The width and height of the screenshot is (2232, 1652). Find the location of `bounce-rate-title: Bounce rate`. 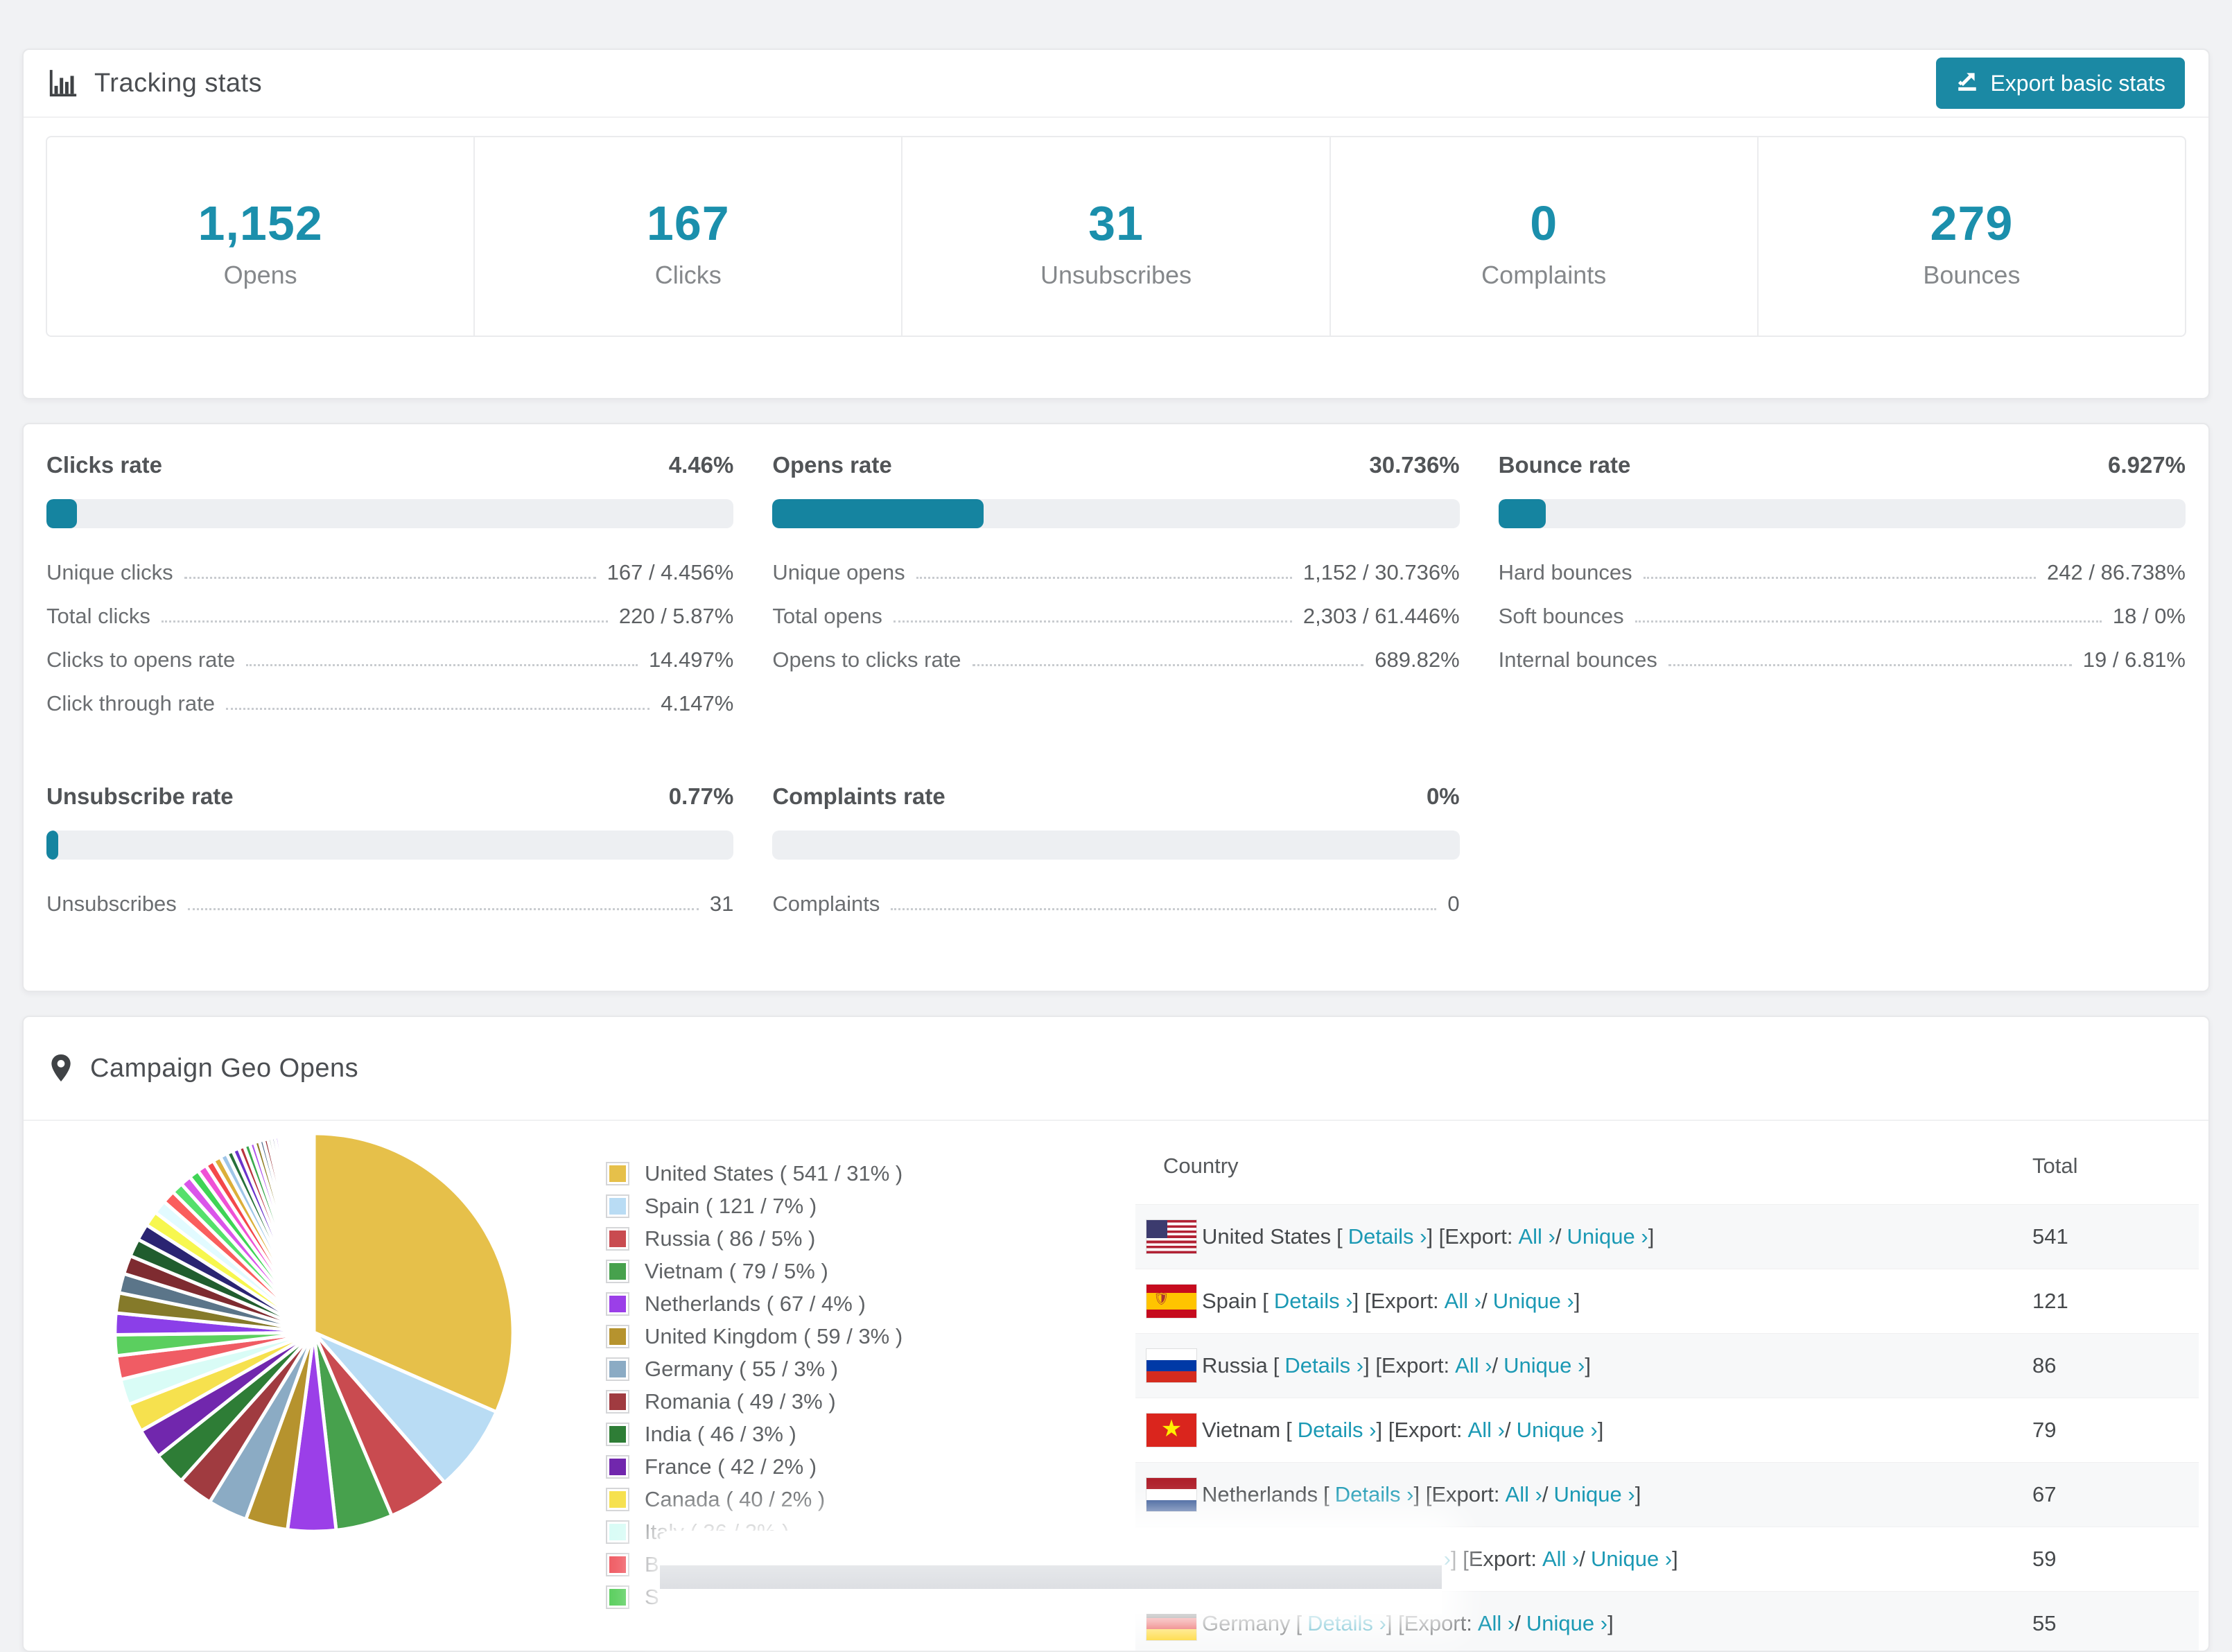

bounce-rate-title: Bounce rate is located at coordinates (1564, 465).